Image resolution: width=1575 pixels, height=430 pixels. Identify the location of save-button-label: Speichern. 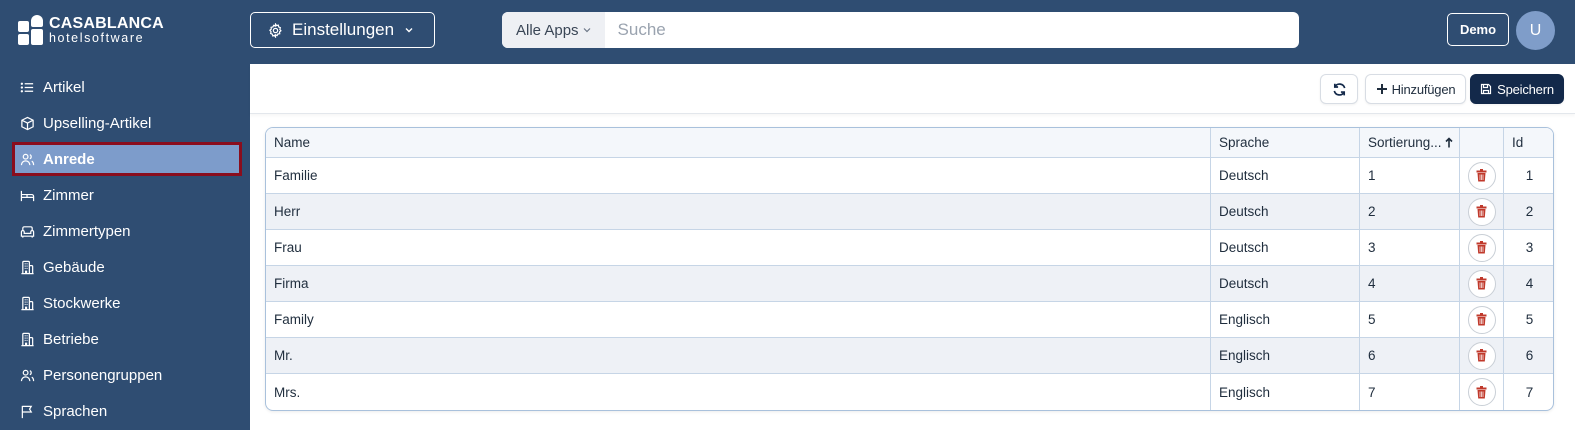
(1525, 89).